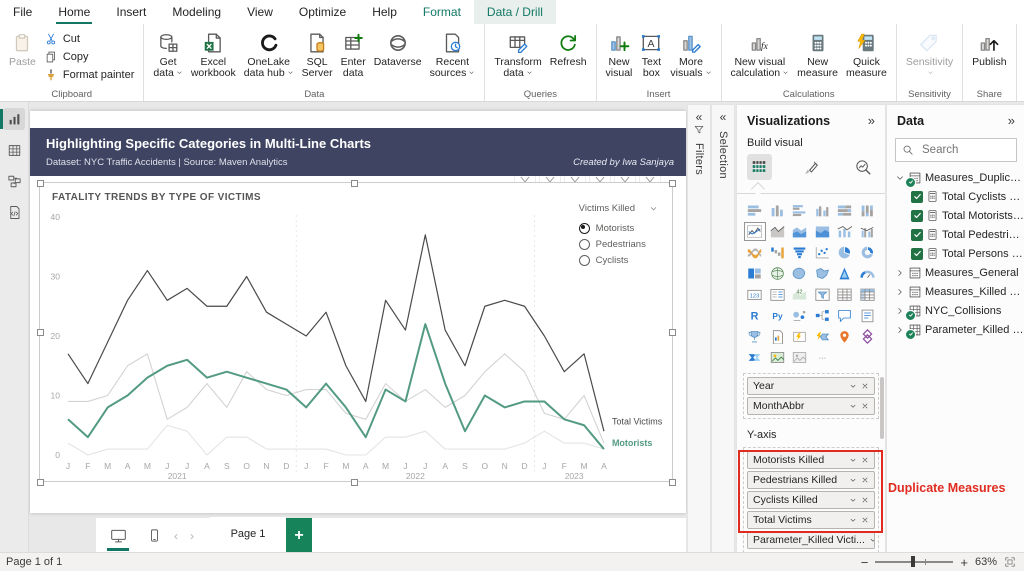 The height and width of the screenshot is (571, 1024). I want to click on visual-type-100-stacked-column-chart, so click(868, 210).